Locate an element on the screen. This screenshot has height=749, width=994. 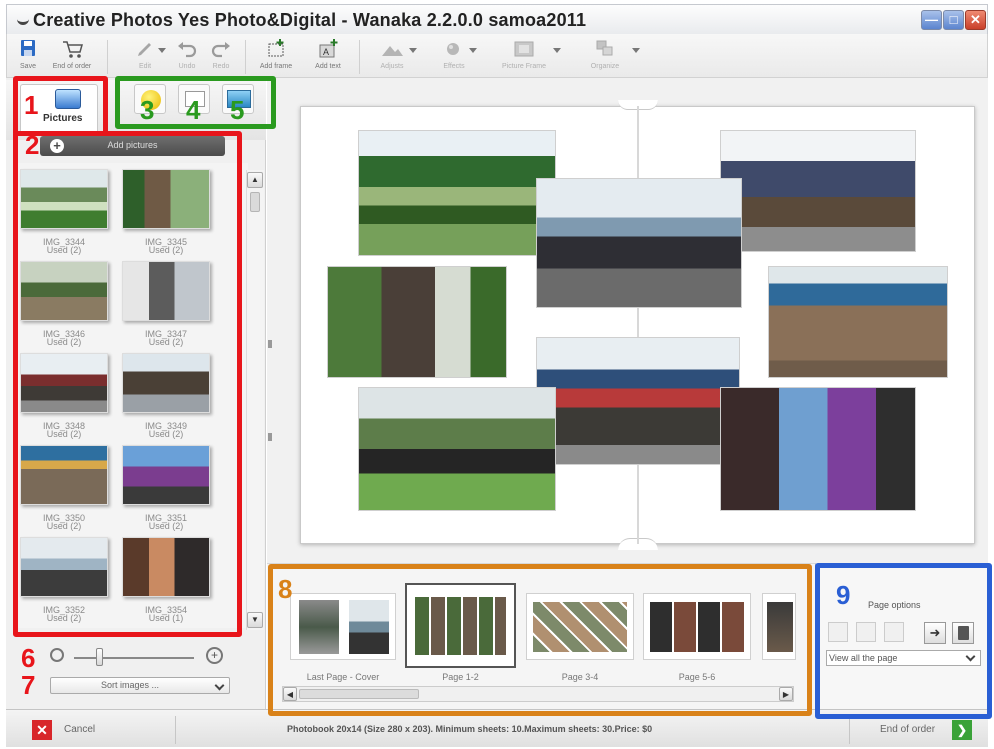
end-of-order-button: End of order is located at coordinates (72, 54).